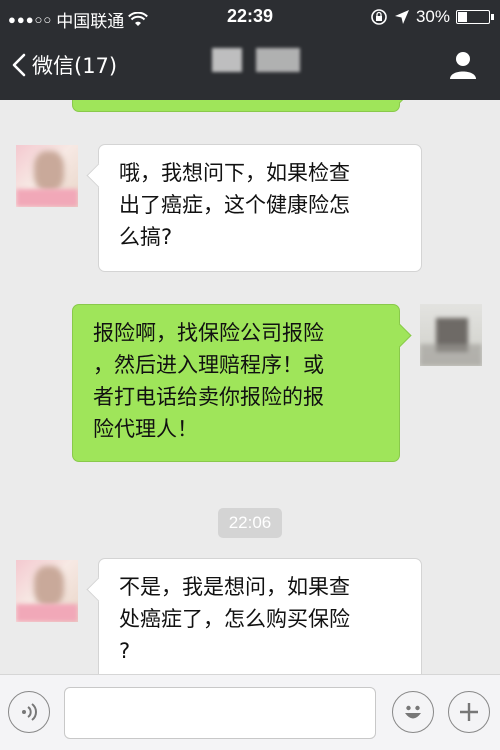 This screenshot has width=500, height=750. Describe the element at coordinates (208, 397) in the screenshot. I see `message-text-line: 者打电话给卖你报险的报` at that location.